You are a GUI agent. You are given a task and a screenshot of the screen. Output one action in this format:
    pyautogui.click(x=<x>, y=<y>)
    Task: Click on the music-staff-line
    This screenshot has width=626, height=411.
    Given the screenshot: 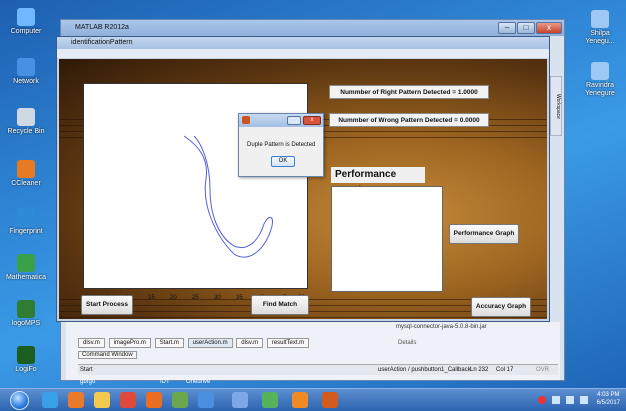 What is the action you would take?
    pyautogui.click(x=303, y=317)
    